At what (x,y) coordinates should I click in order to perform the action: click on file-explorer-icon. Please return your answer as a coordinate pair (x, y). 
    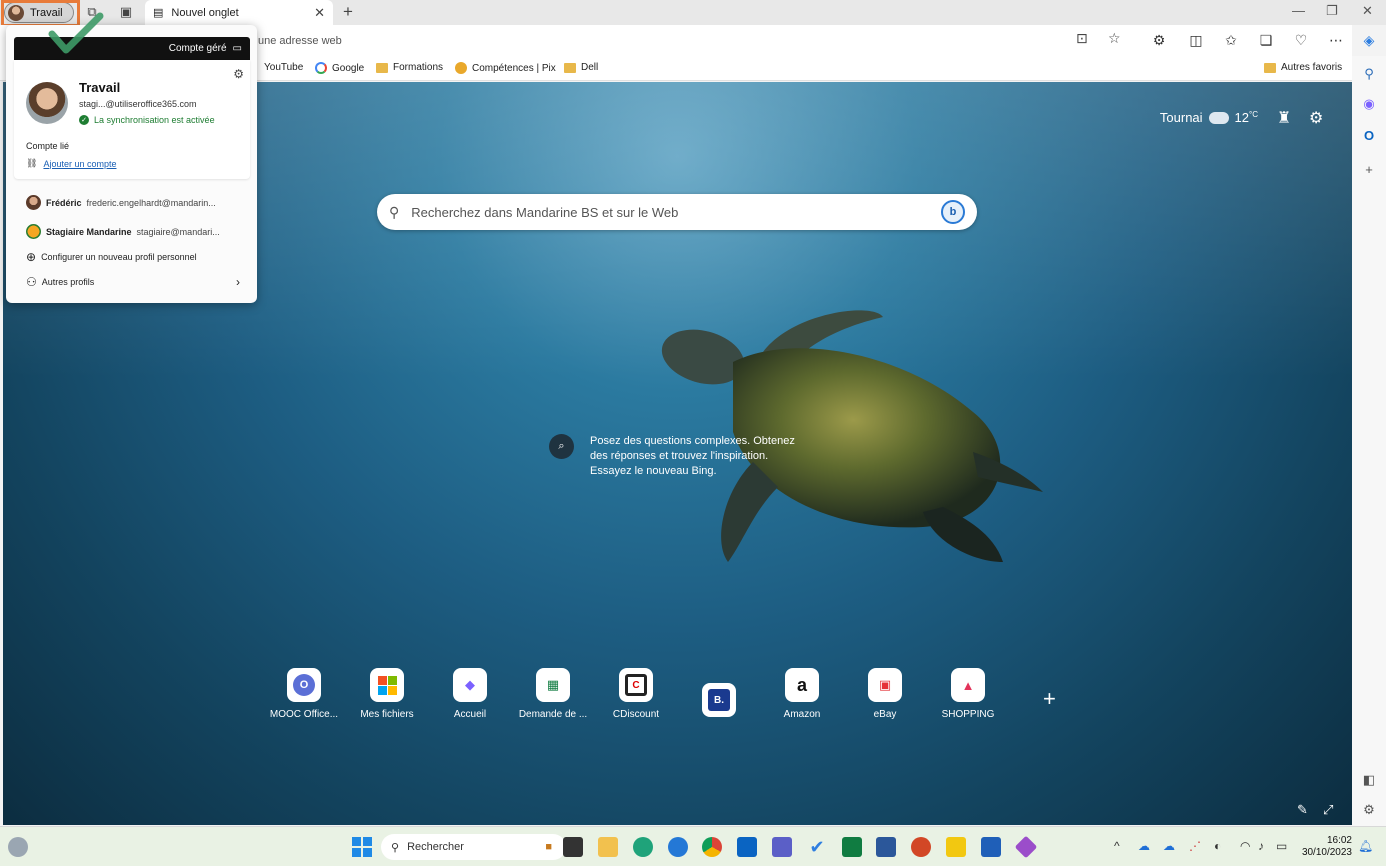
    Looking at the image, I should click on (608, 847).